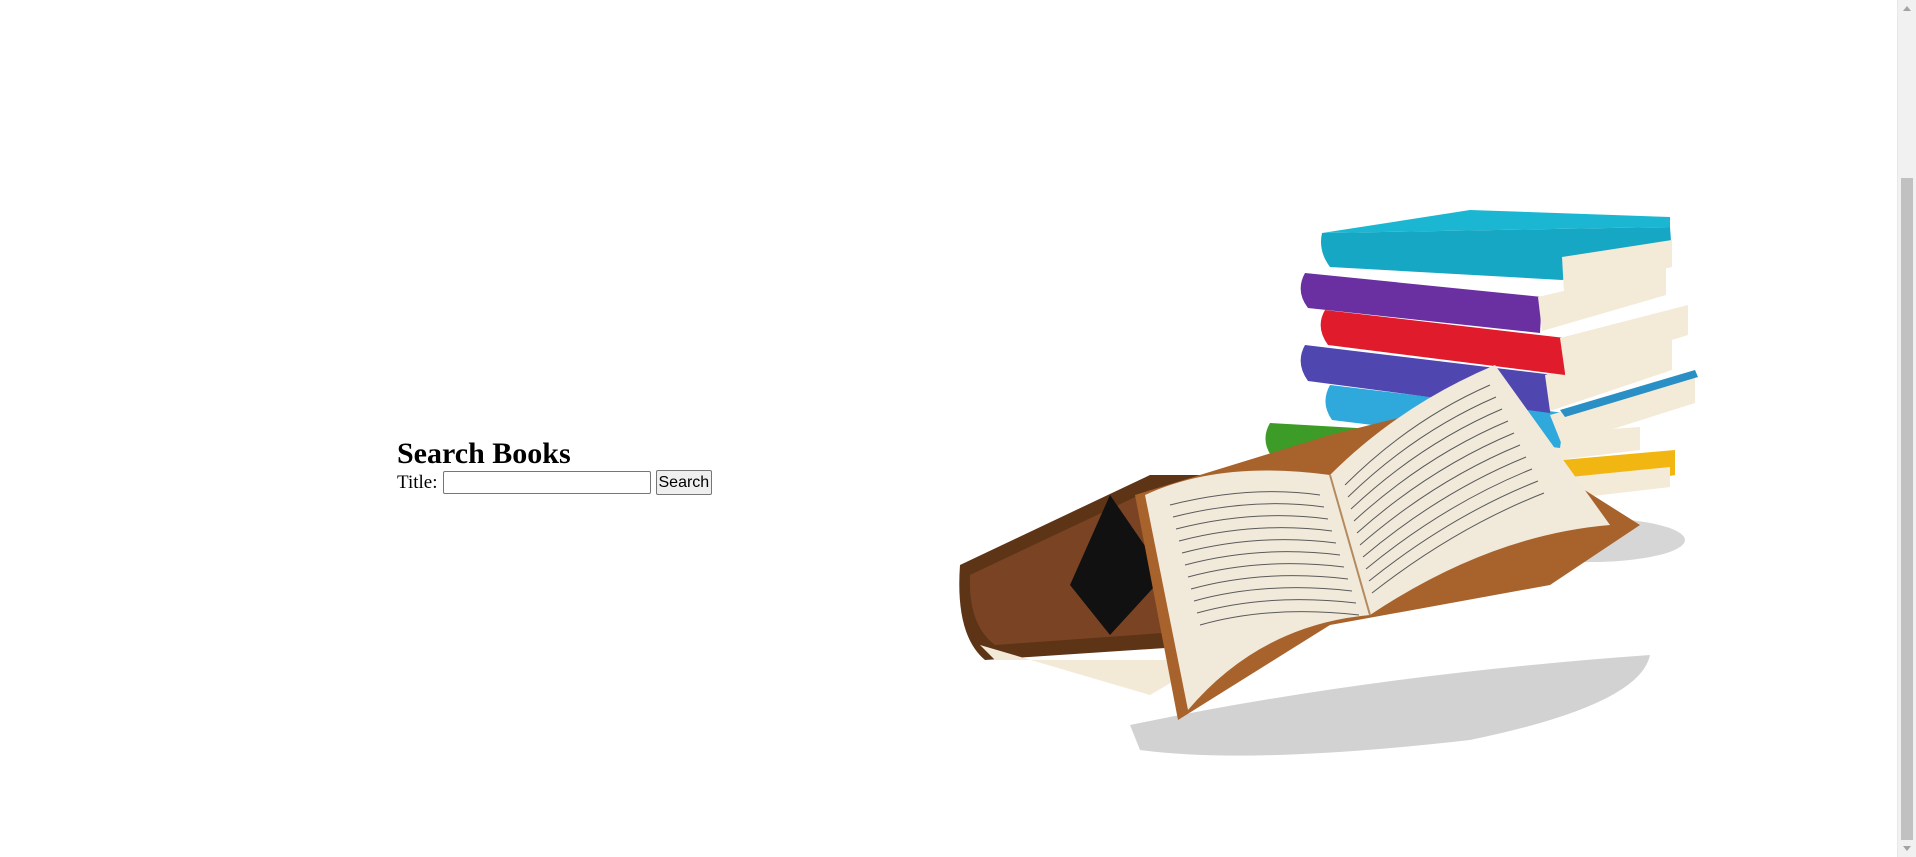  I want to click on vertical-scrollbar, so click(1906, 428).